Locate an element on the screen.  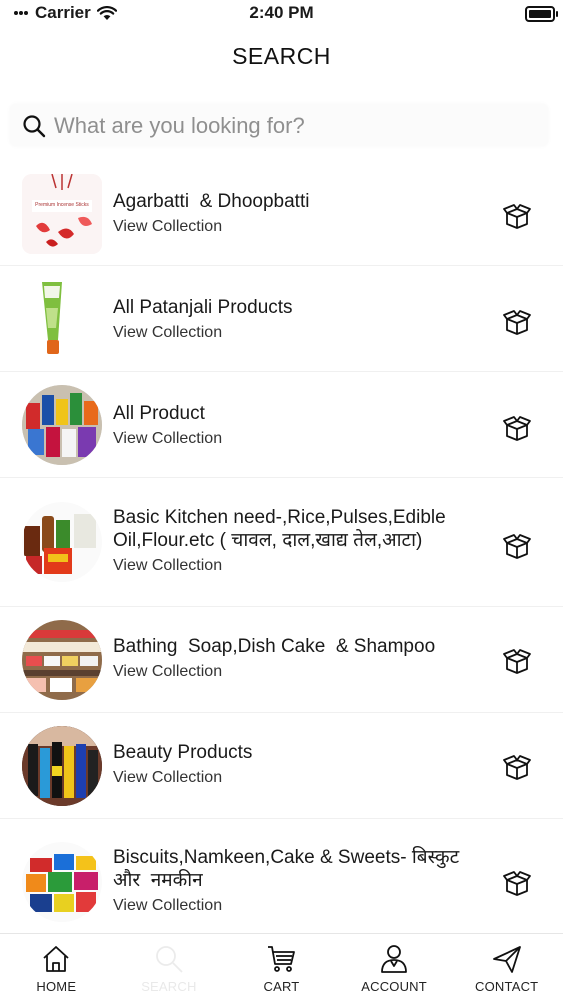
collection-row-beauty: Beauty Products View Collection is located at coordinates (281, 766).